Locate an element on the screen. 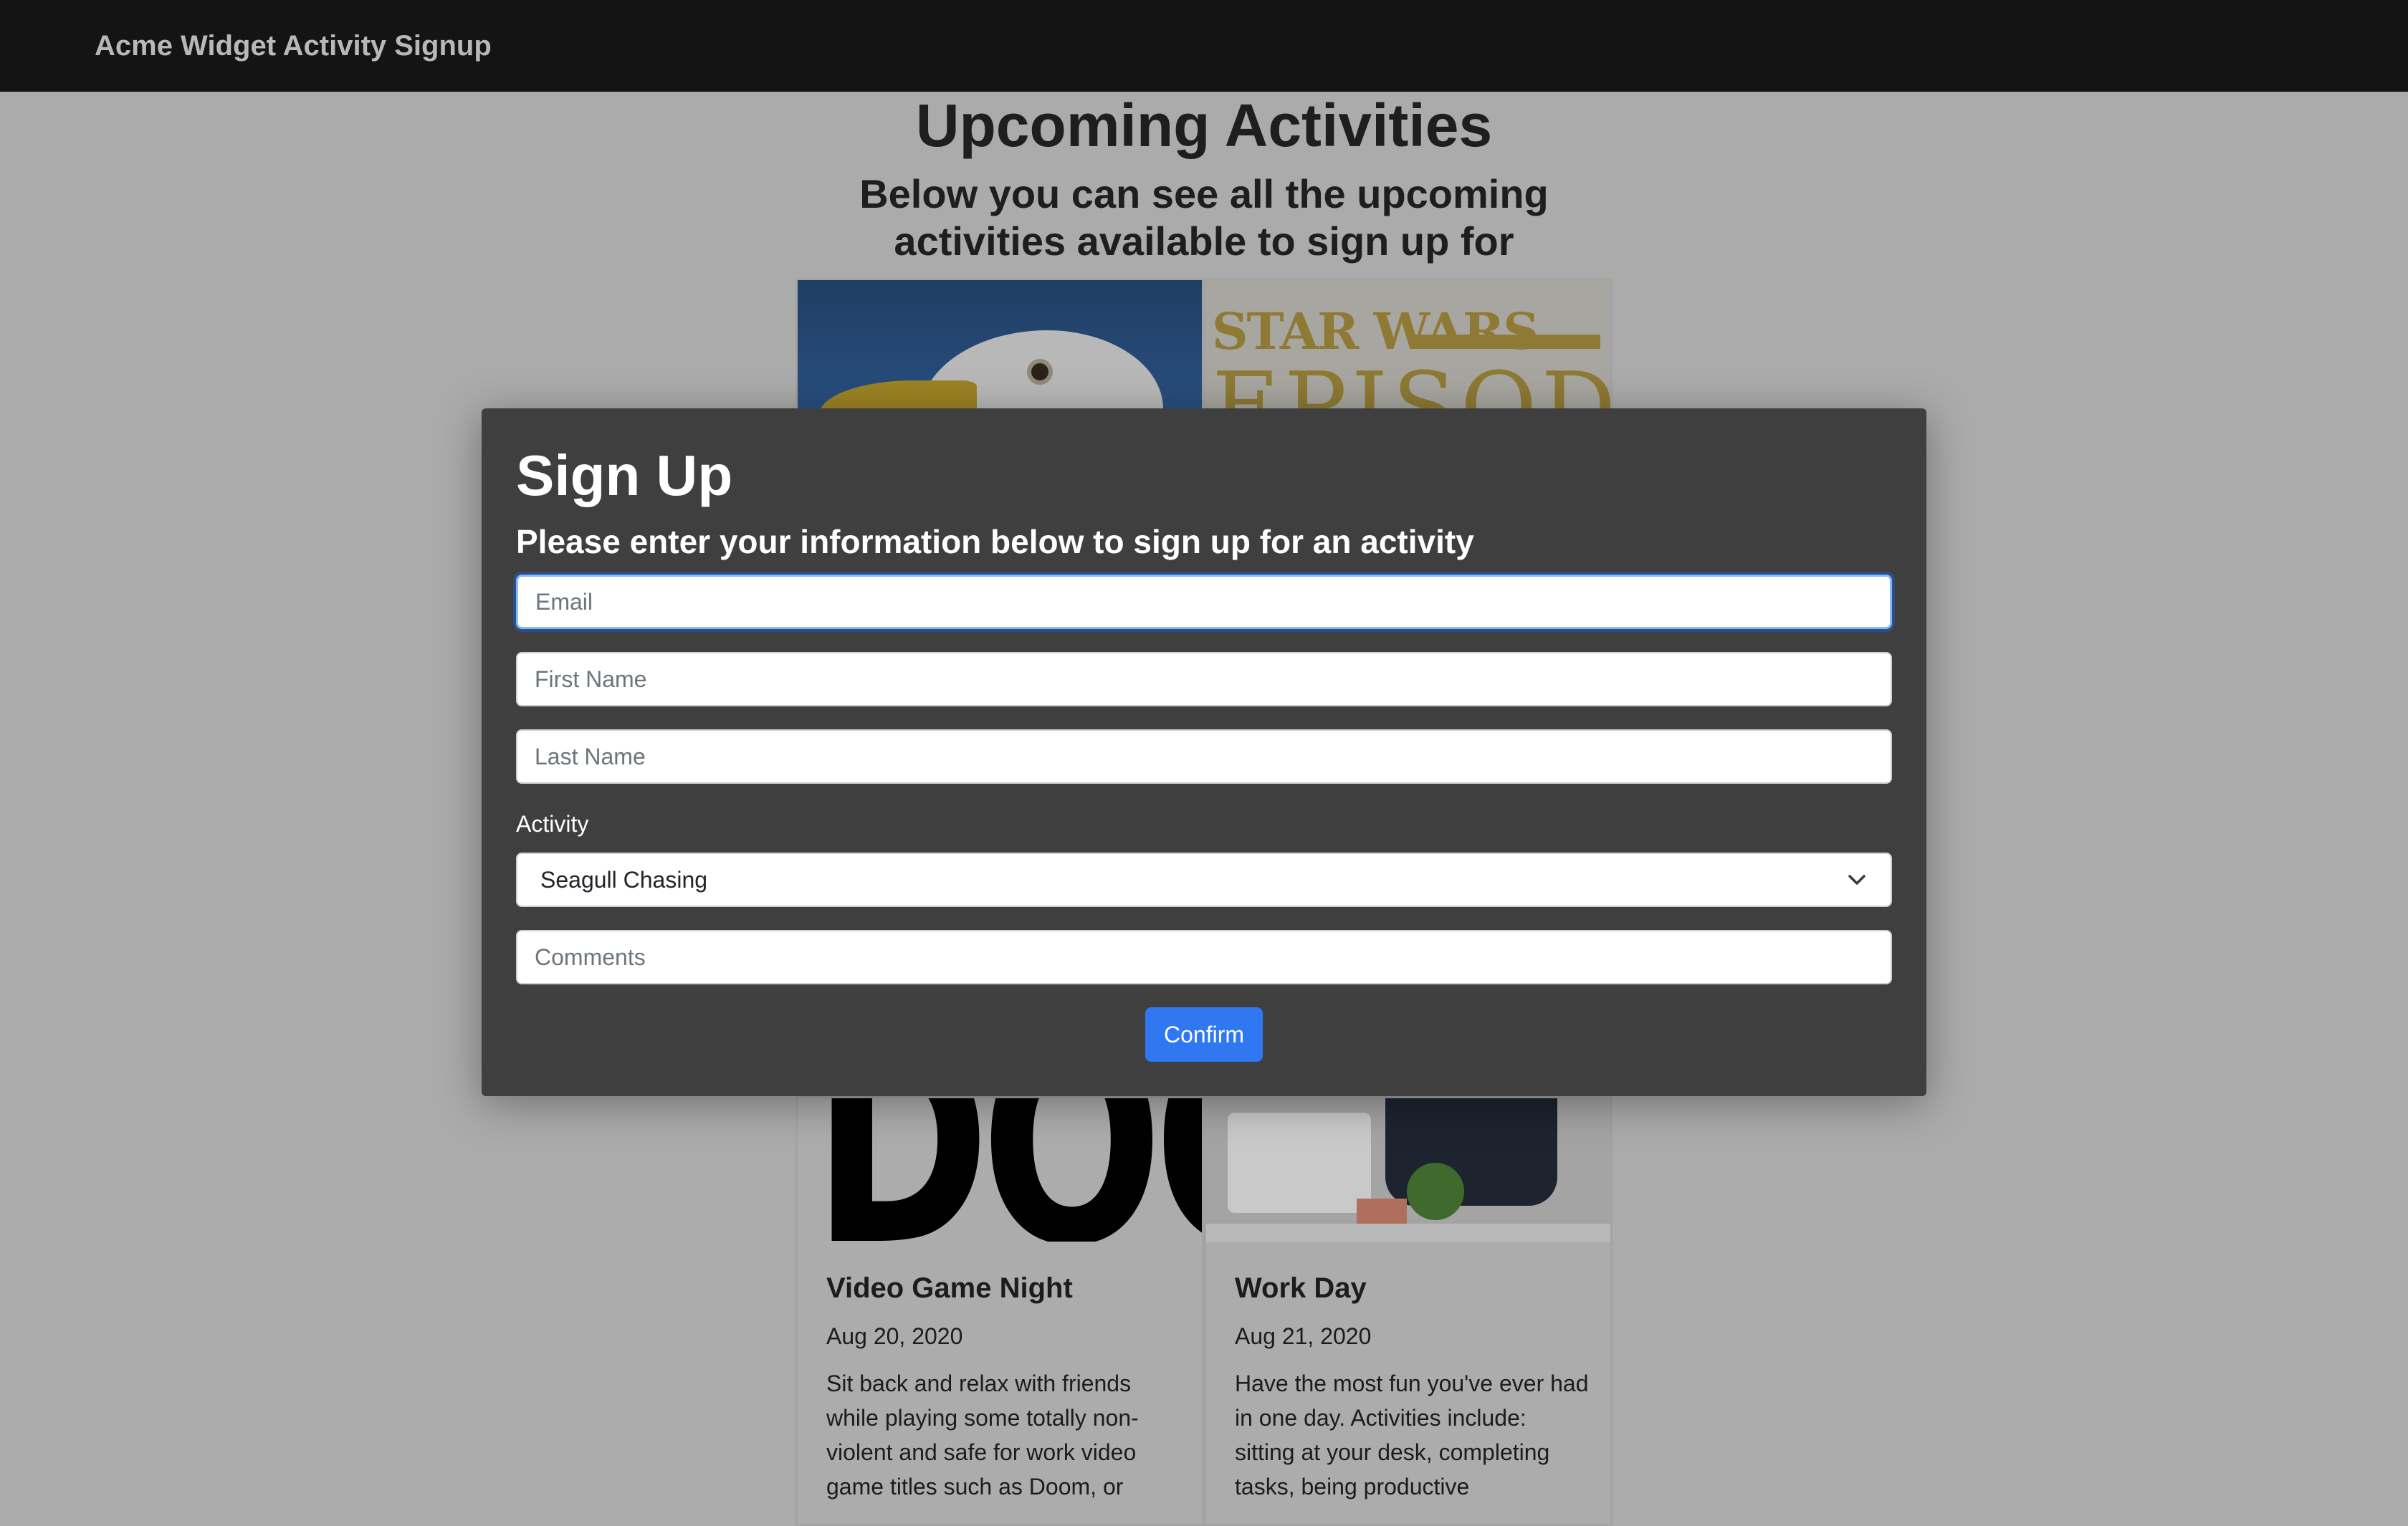 The image size is (2408, 1526). chevron-down-icon is located at coordinates (1857, 880).